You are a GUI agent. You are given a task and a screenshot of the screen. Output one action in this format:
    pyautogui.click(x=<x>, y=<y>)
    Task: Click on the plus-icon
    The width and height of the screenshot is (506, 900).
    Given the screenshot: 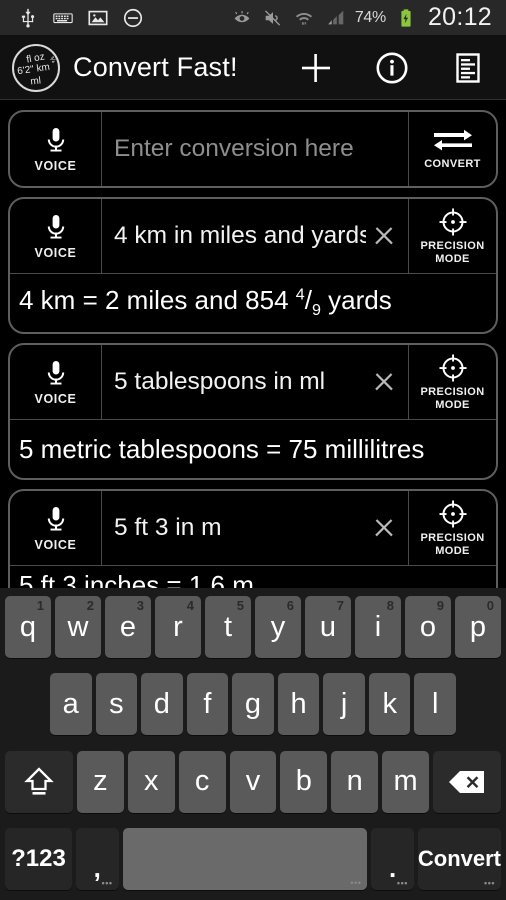 What is the action you would take?
    pyautogui.click(x=316, y=68)
    